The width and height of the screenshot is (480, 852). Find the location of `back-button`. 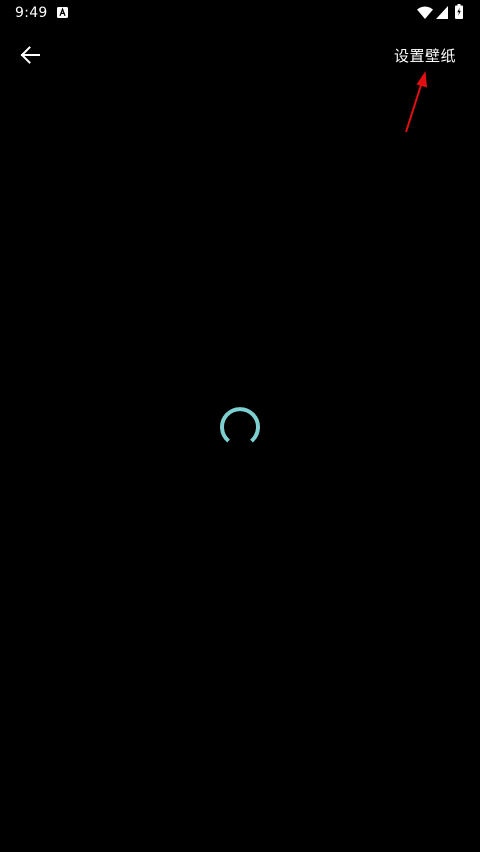

back-button is located at coordinates (30, 55).